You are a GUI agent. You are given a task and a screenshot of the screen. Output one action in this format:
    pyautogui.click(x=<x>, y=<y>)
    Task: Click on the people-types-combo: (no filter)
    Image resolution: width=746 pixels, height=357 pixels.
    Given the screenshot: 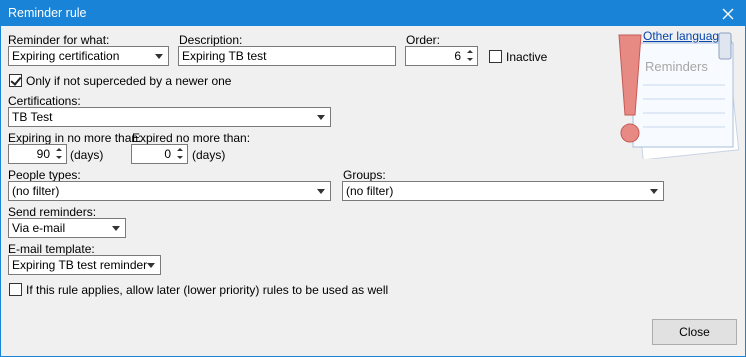 What is the action you would take?
    pyautogui.click(x=169, y=191)
    